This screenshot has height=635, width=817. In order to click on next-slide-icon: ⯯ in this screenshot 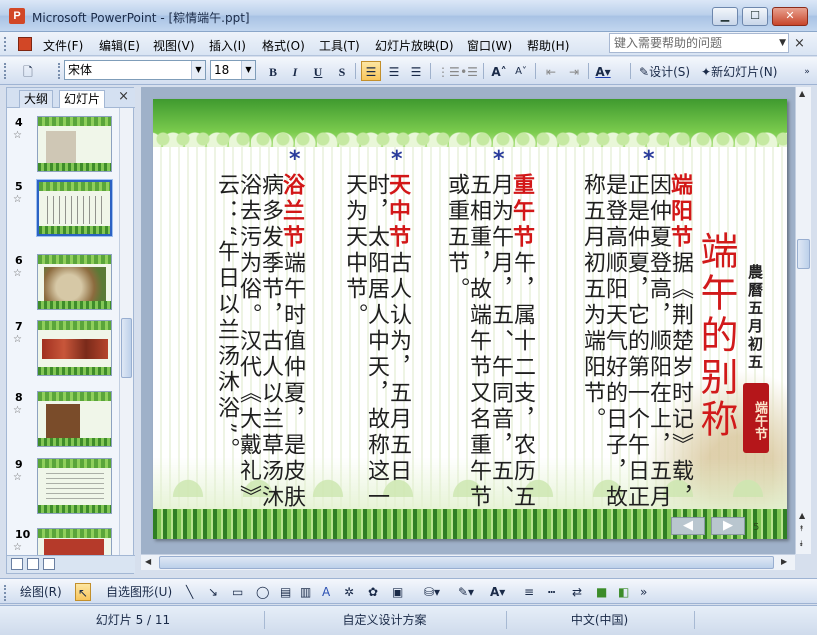, I will do `click(801, 544)`.